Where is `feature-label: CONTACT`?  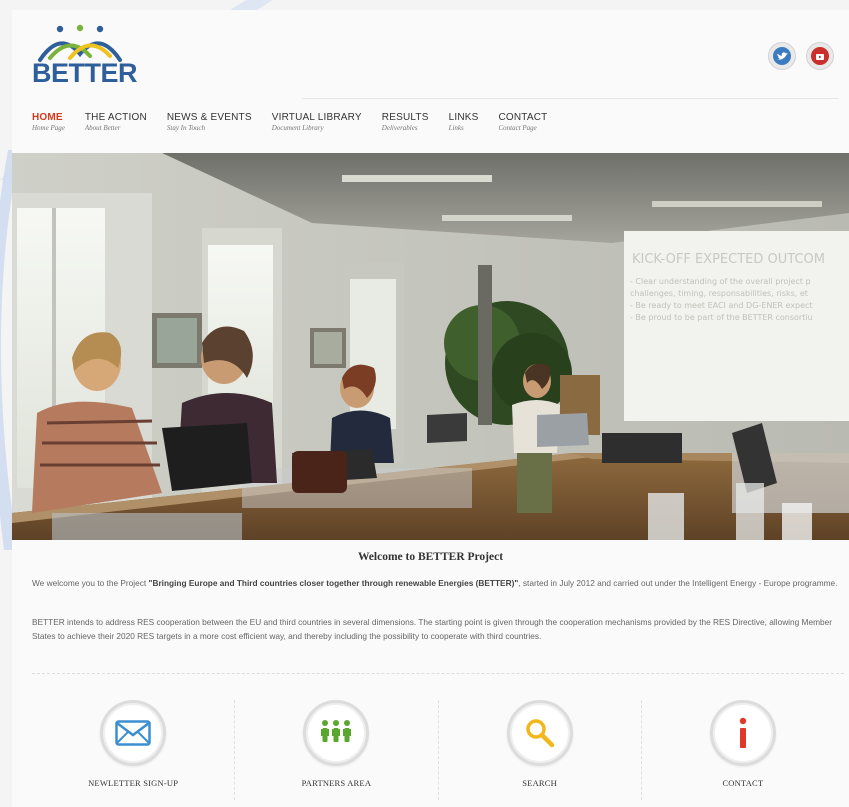 feature-label: CONTACT is located at coordinates (743, 783).